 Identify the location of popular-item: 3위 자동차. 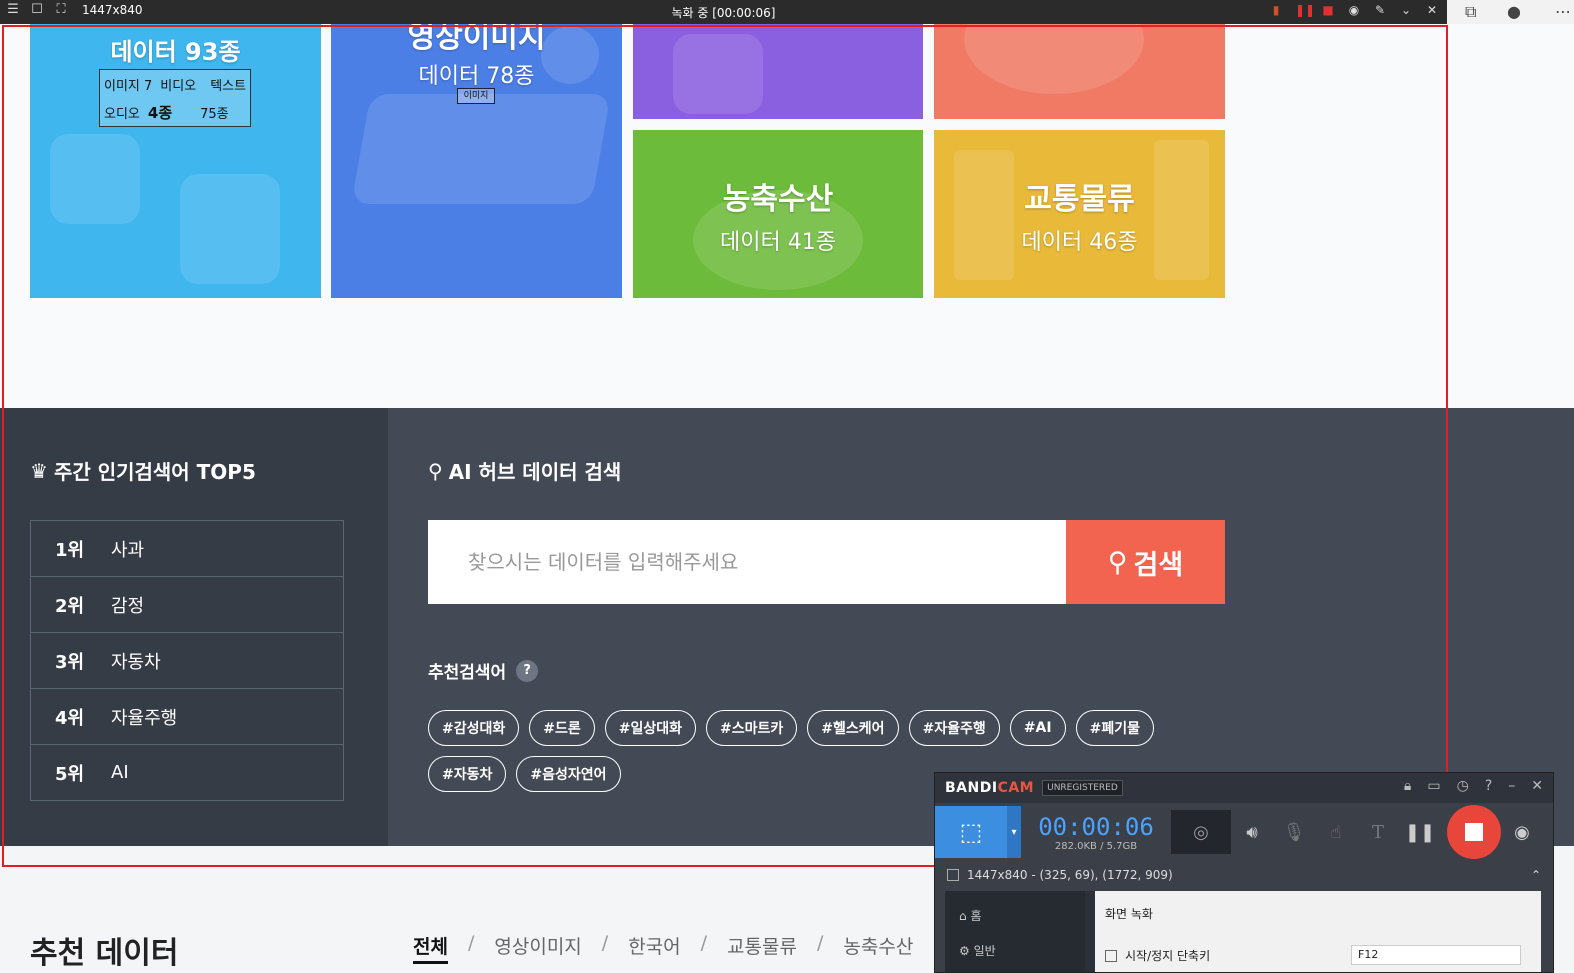
(187, 661).